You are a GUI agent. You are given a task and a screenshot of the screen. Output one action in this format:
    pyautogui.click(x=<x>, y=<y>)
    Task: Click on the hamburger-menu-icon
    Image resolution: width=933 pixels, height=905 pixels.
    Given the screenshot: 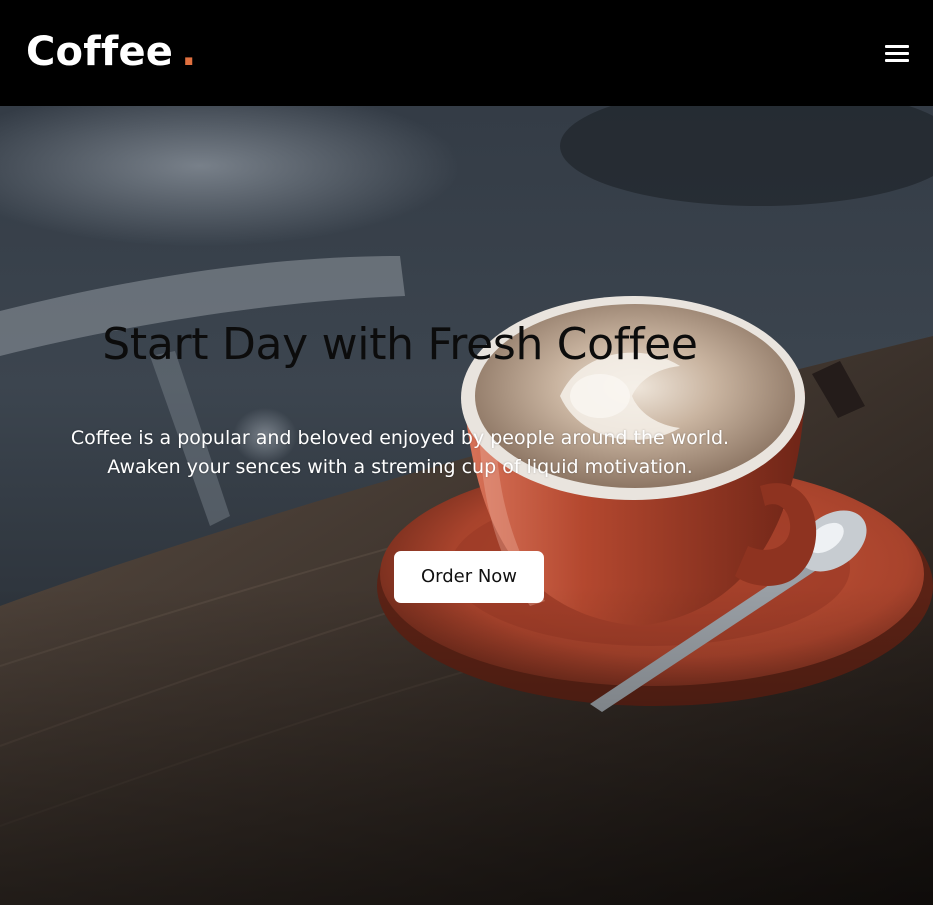 What is the action you would take?
    pyautogui.click(x=897, y=54)
    